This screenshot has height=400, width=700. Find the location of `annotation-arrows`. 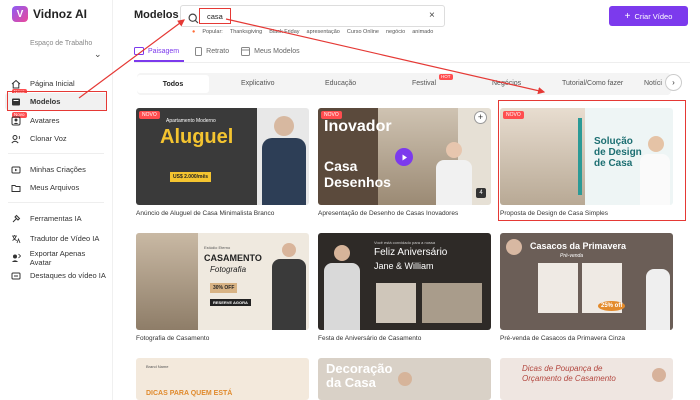

annotation-arrows is located at coordinates (312, 58).